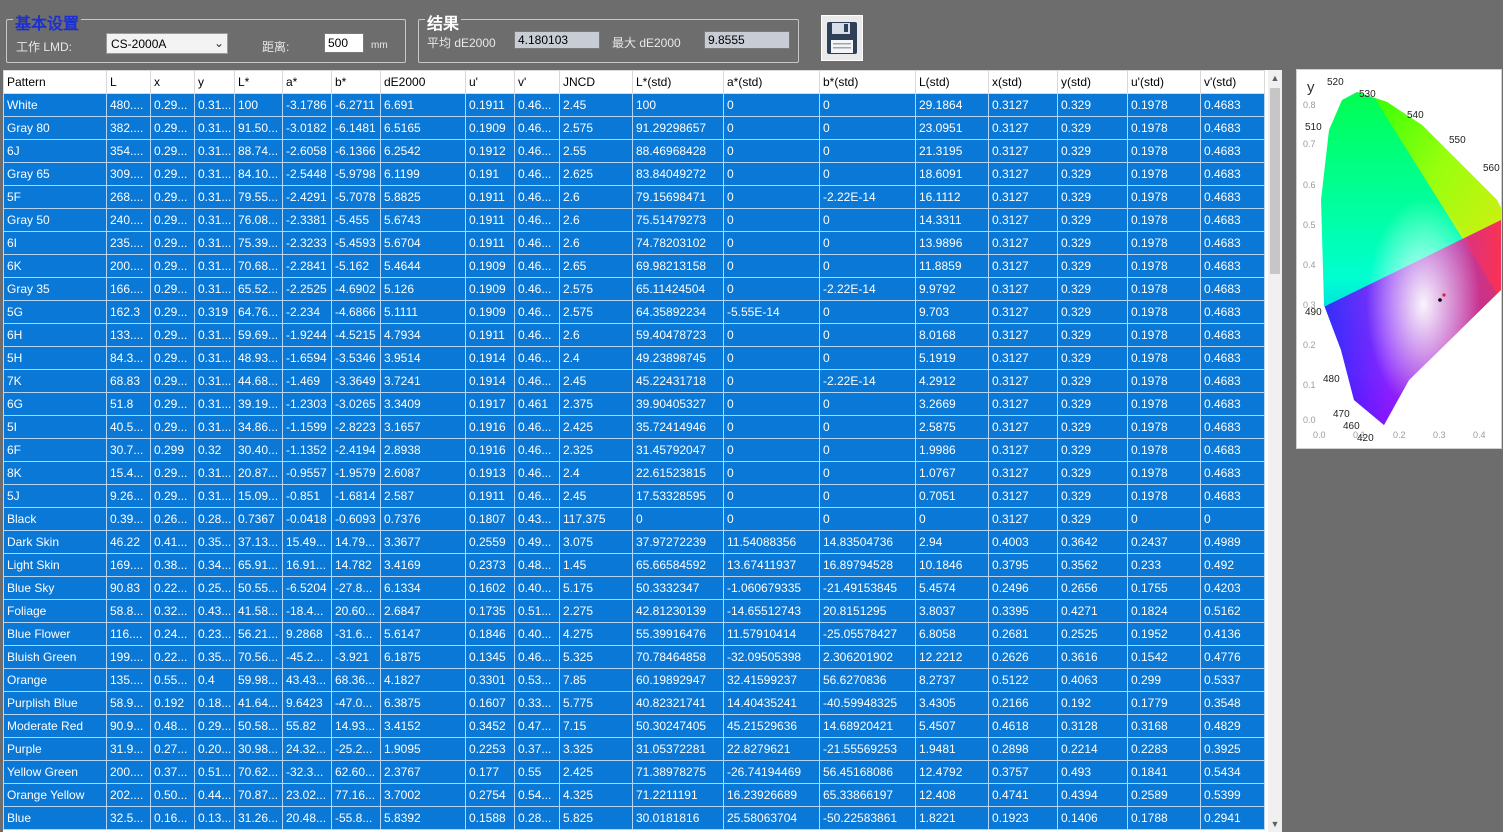 This screenshot has width=1503, height=832. I want to click on column-header: b*(std), so click(867, 82).